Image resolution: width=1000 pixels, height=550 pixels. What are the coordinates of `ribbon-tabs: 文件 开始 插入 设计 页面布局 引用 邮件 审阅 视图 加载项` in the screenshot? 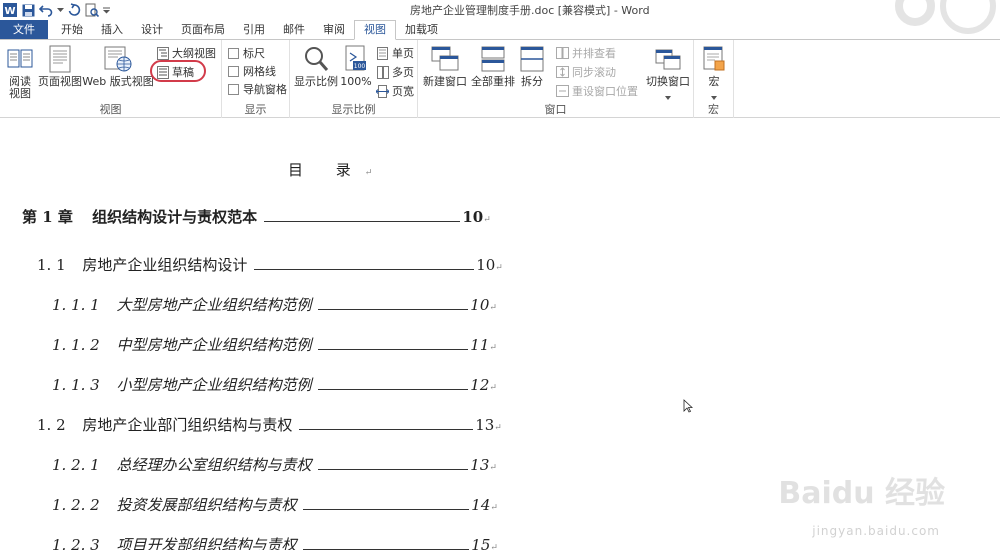 It's located at (500, 30).